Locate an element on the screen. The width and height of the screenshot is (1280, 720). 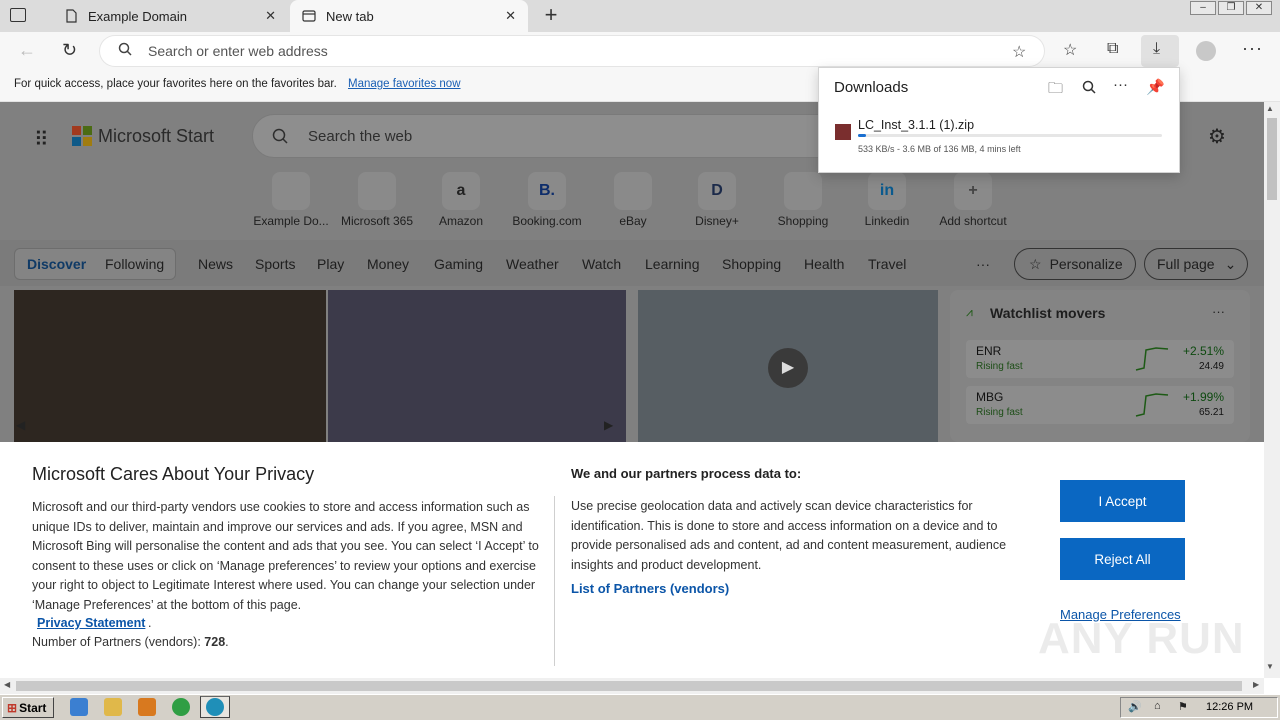
shortcut-tile: a Amazon is located at coordinates (461, 200).